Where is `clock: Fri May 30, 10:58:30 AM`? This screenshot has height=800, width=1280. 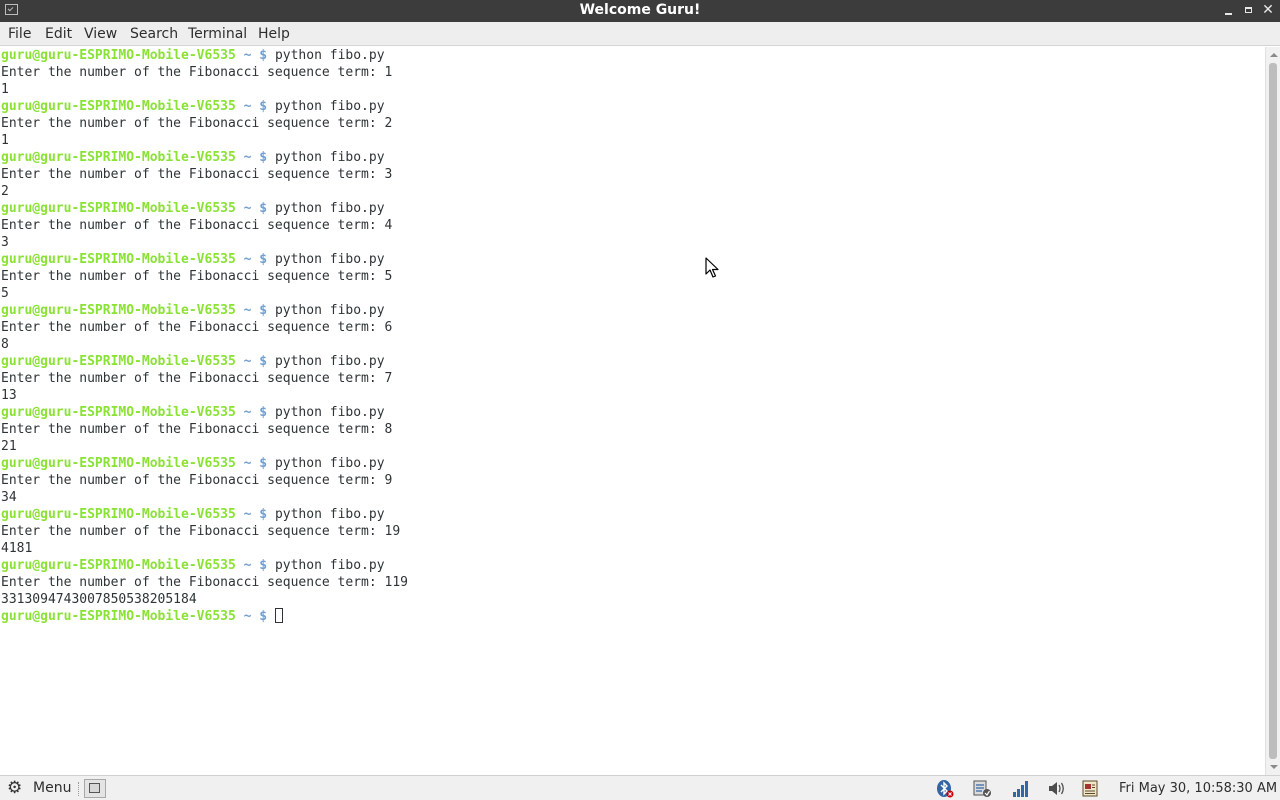 clock: Fri May 30, 10:58:30 AM is located at coordinates (1198, 788).